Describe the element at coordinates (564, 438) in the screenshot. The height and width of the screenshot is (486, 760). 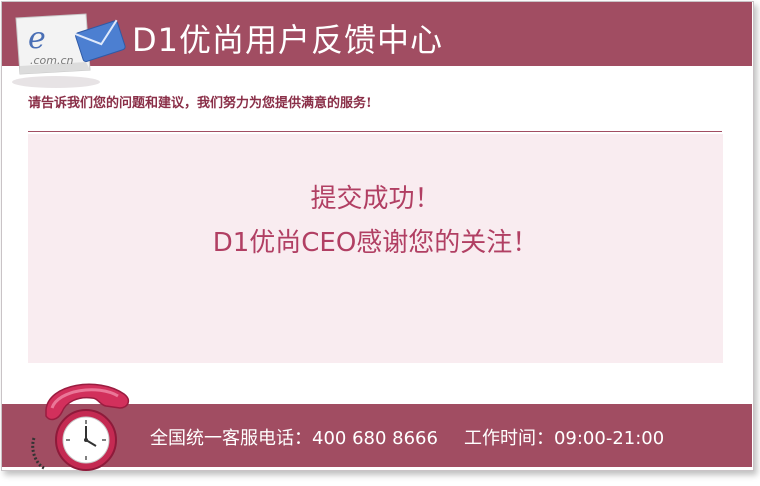
I see `service-hours-text: 工作时间：09:00-21:00` at that location.